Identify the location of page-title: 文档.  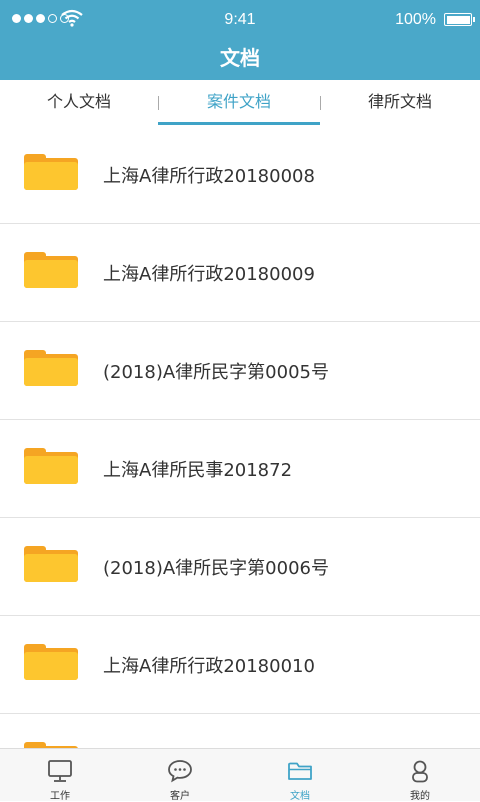
(240, 58).